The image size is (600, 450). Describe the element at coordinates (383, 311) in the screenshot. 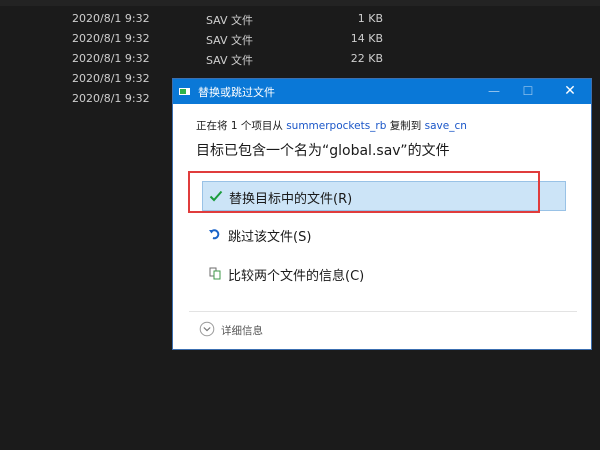

I see `divider` at that location.